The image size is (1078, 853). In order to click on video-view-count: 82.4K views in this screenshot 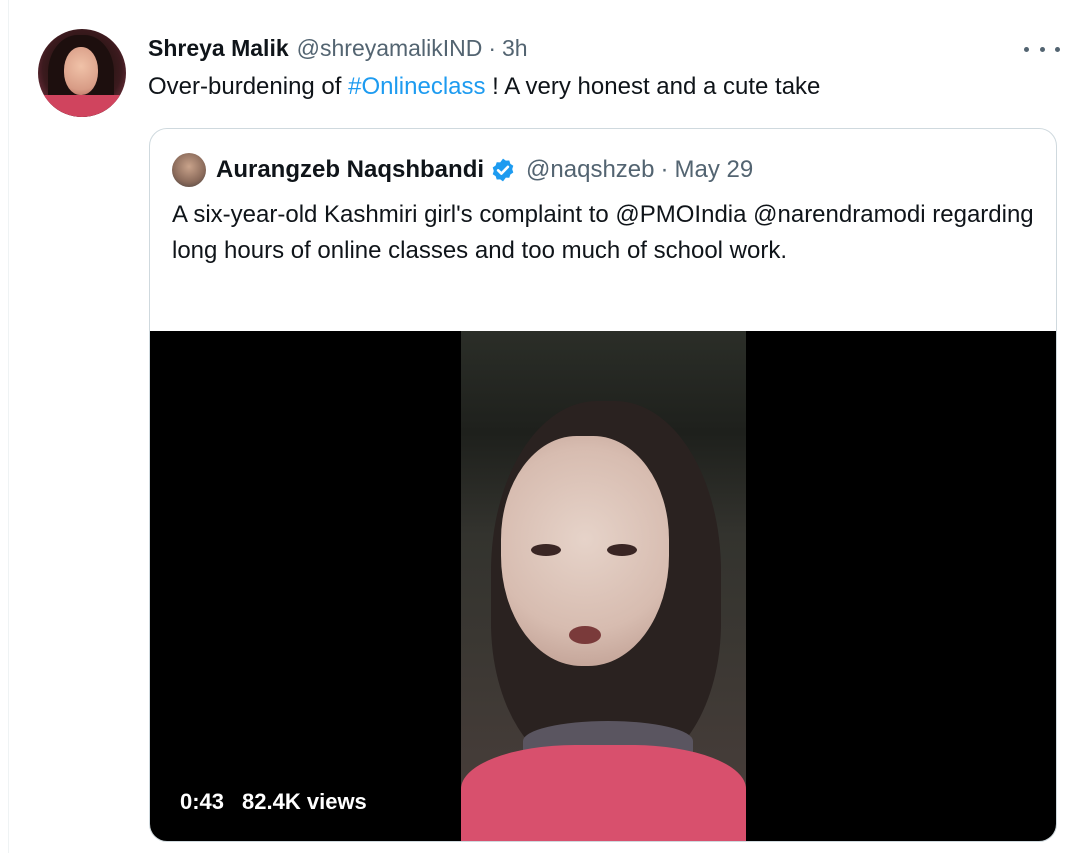, I will do `click(304, 801)`.